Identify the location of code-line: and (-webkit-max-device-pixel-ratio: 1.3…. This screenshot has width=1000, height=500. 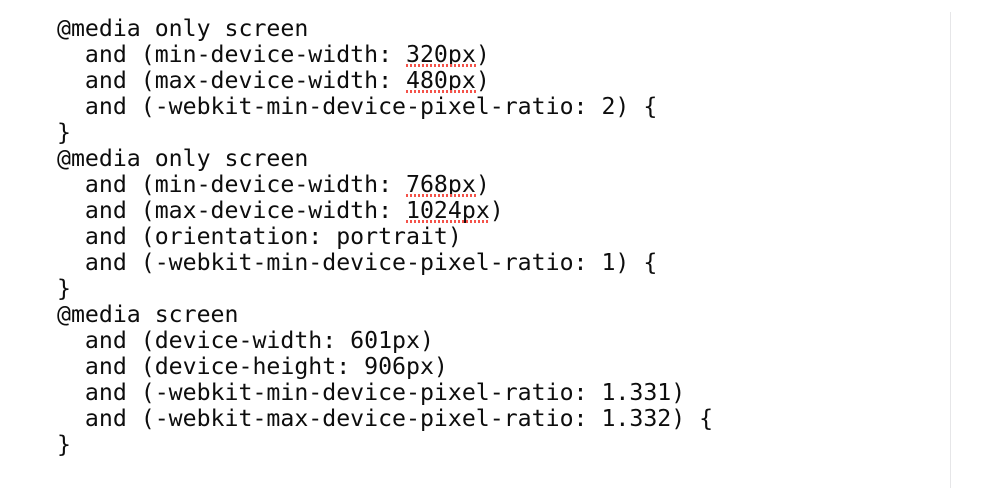
(498, 419).